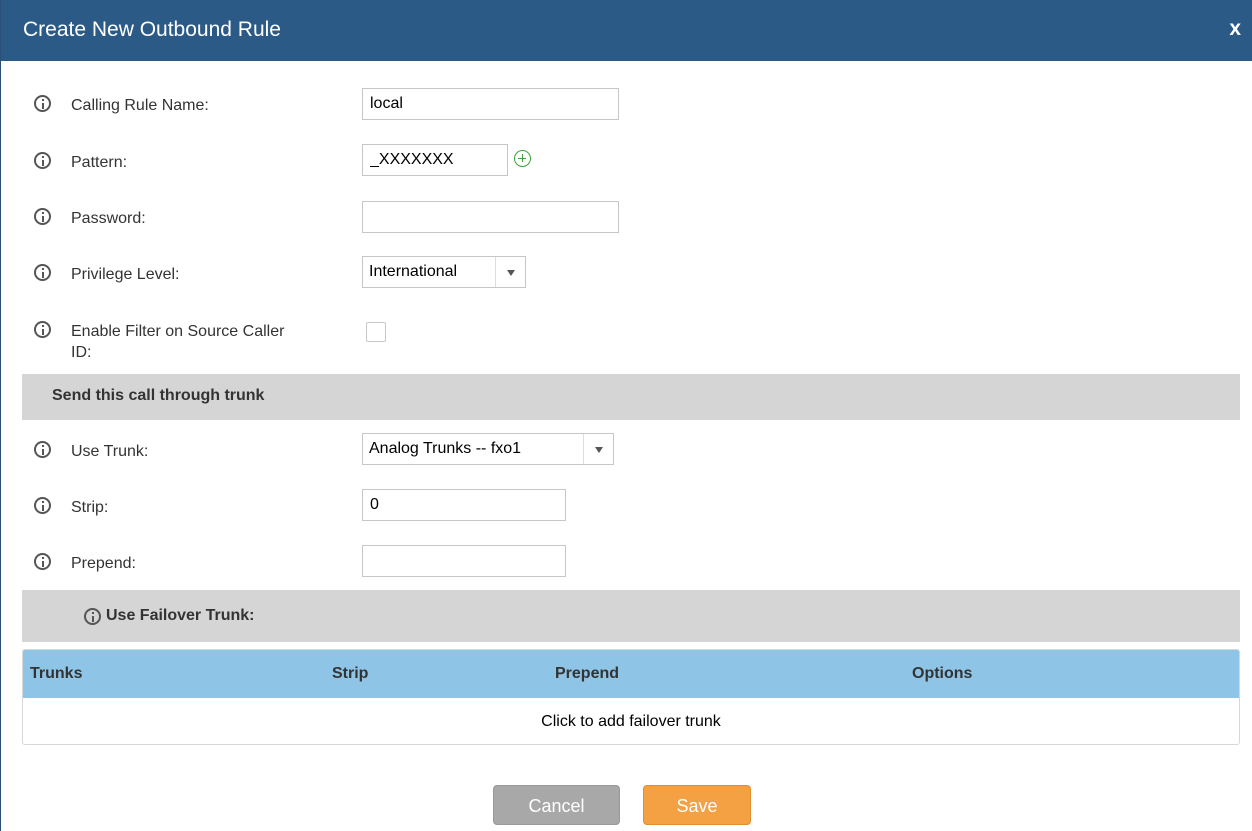 The width and height of the screenshot is (1252, 831). I want to click on filter-label-line1: Enable Filter on Source Caller, so click(178, 331).